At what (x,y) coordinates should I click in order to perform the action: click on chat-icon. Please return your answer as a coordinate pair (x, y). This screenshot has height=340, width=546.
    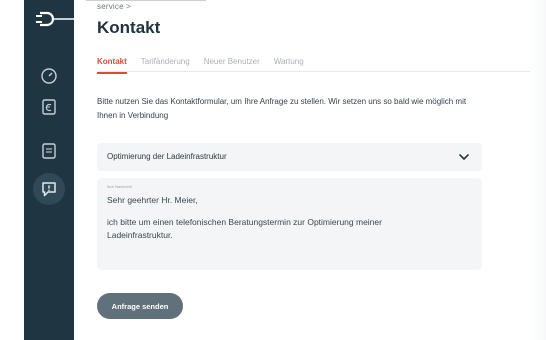
    Looking at the image, I should click on (49, 189).